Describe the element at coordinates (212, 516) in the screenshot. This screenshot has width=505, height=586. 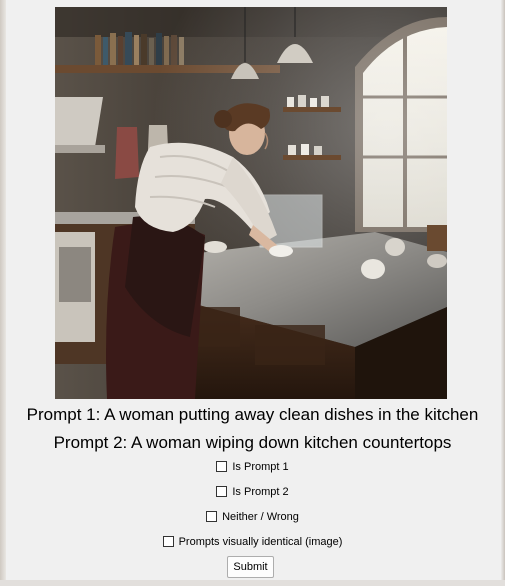
I see `checkbox-neither-wrong` at that location.